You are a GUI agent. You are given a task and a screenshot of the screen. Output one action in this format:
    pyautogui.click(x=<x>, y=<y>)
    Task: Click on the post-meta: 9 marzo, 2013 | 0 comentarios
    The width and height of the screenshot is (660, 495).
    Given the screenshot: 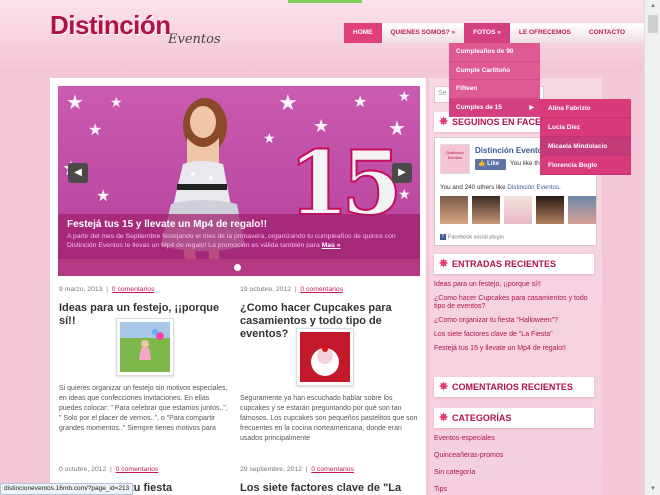 What is the action you would take?
    pyautogui.click(x=106, y=289)
    